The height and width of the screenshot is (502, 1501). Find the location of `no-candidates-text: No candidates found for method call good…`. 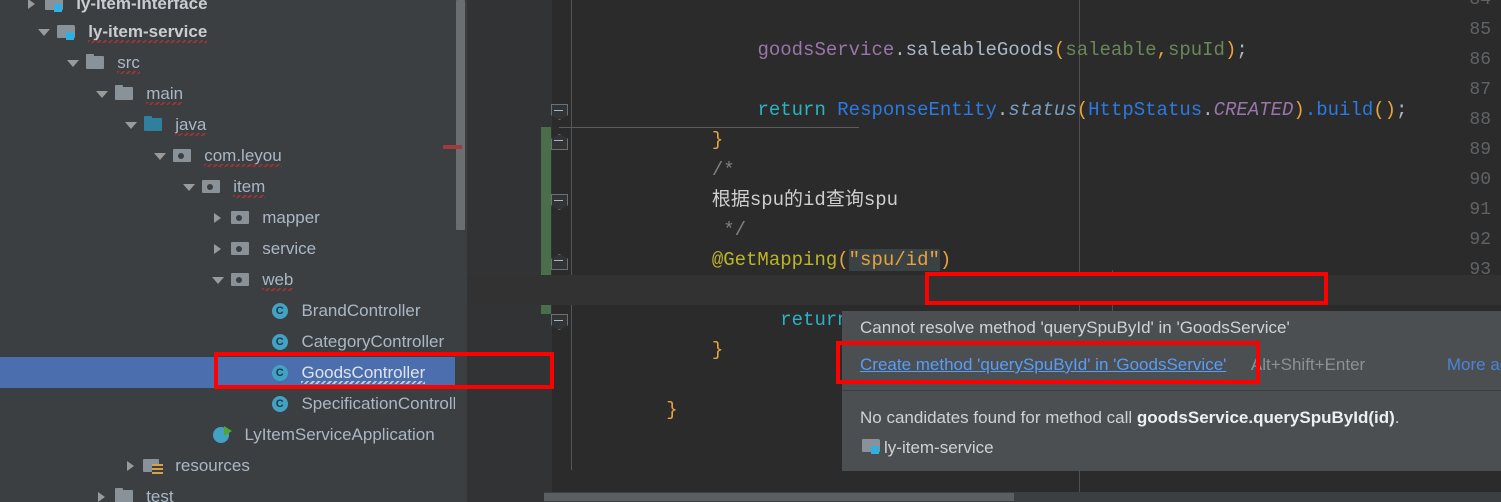

no-candidates-text: No candidates found for method call good… is located at coordinates (1171, 418).